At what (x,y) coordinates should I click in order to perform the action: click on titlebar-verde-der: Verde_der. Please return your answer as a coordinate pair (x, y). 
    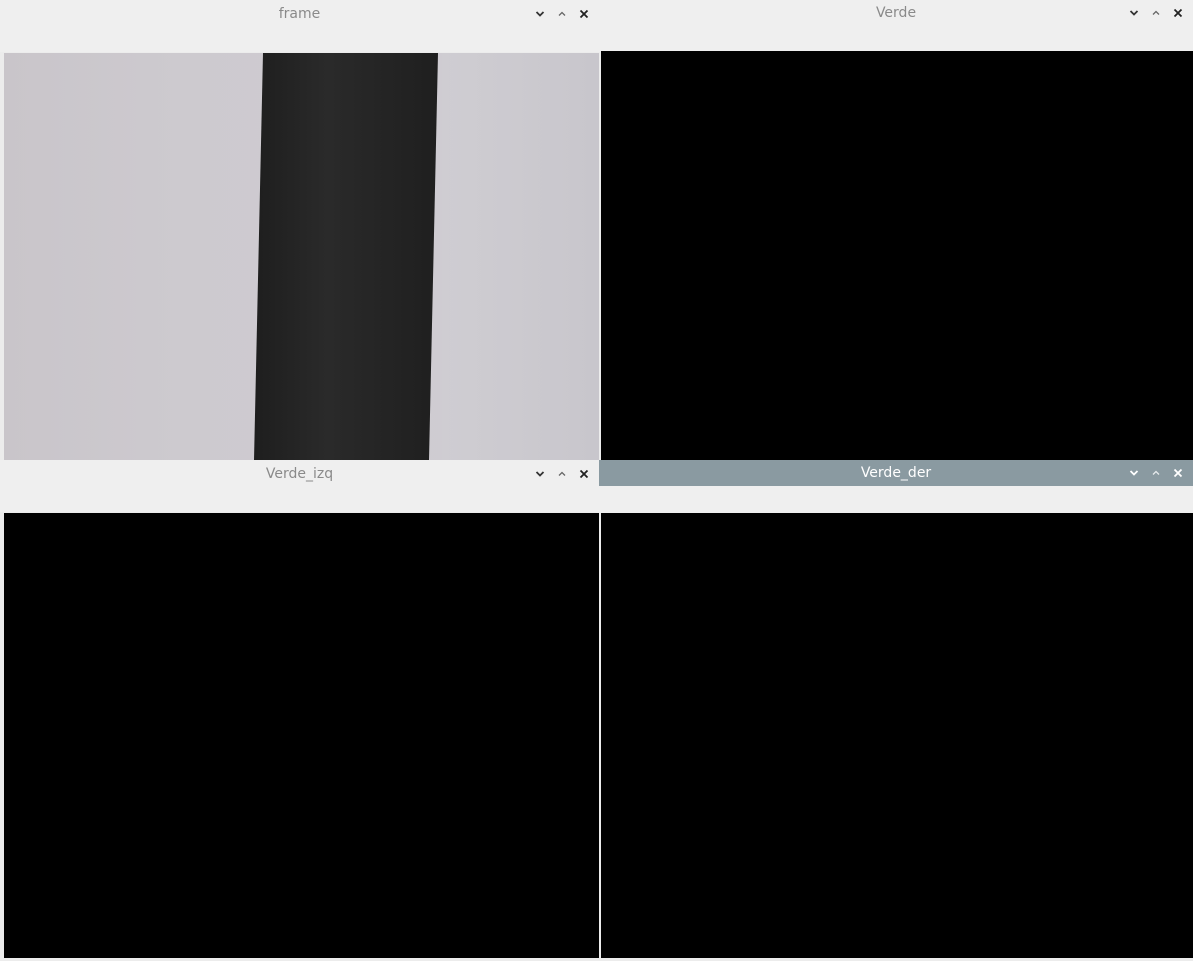
    Looking at the image, I should click on (896, 473).